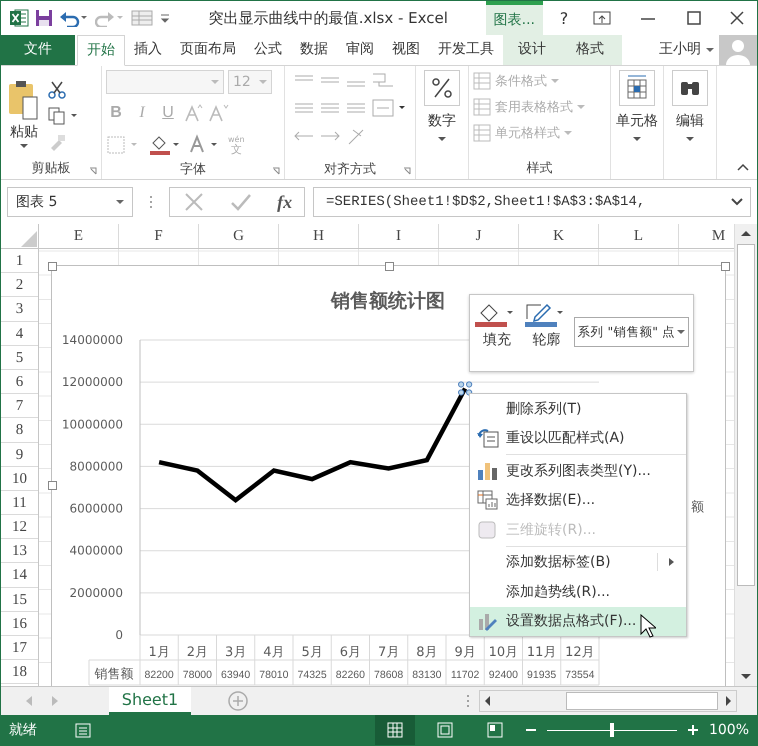  What do you see at coordinates (74, 18) in the screenshot?
I see `undo-icon` at bounding box center [74, 18].